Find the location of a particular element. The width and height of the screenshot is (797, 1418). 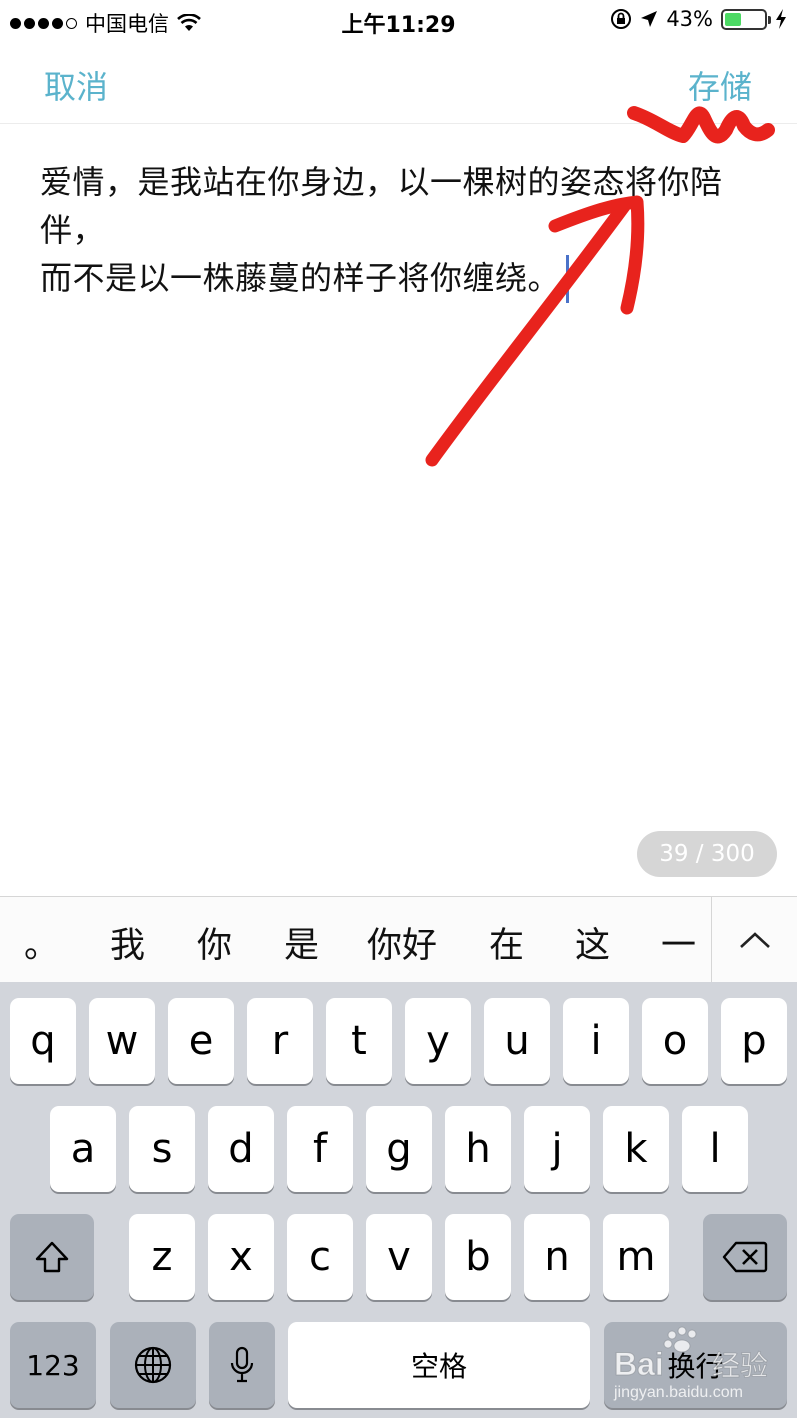

candidate-item: 你好 is located at coordinates (402, 942).